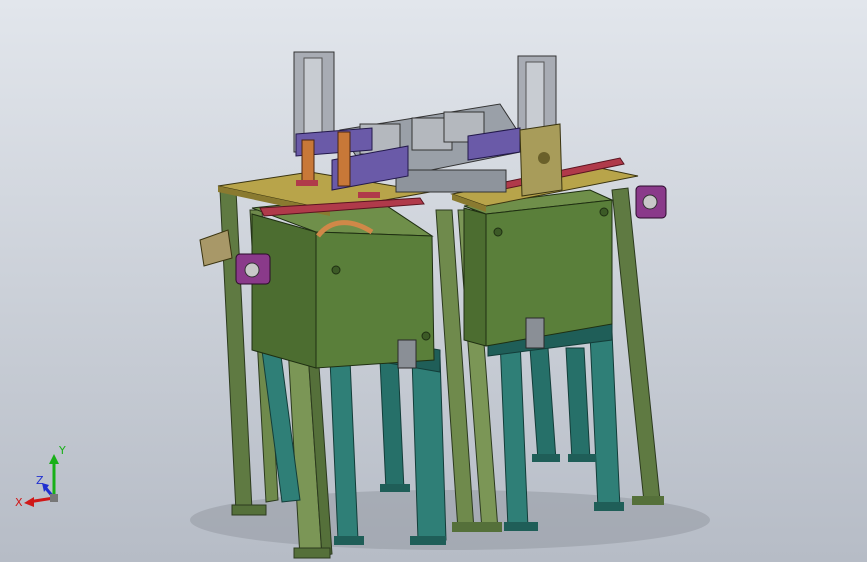 Image resolution: width=867 pixels, height=562 pixels. What do you see at coordinates (636, 345) in the screenshot?
I see `right-frame-back-leg` at bounding box center [636, 345].